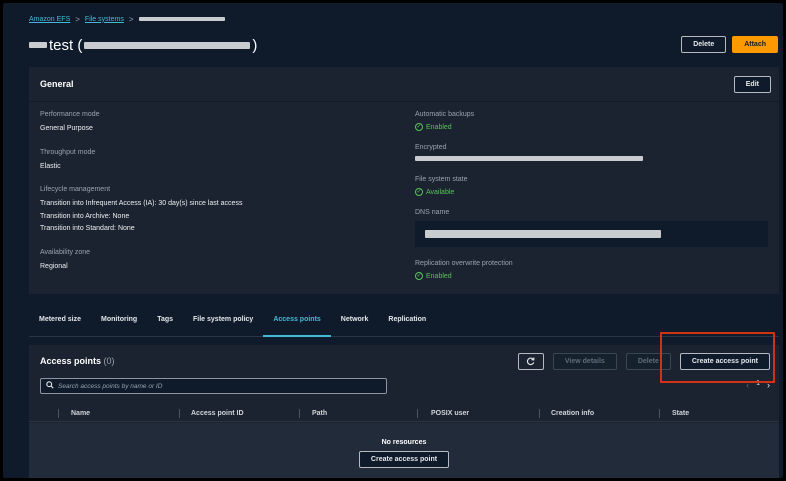 The width and height of the screenshot is (786, 481). I want to click on throughput-mode-value: Elastic, so click(50, 166).